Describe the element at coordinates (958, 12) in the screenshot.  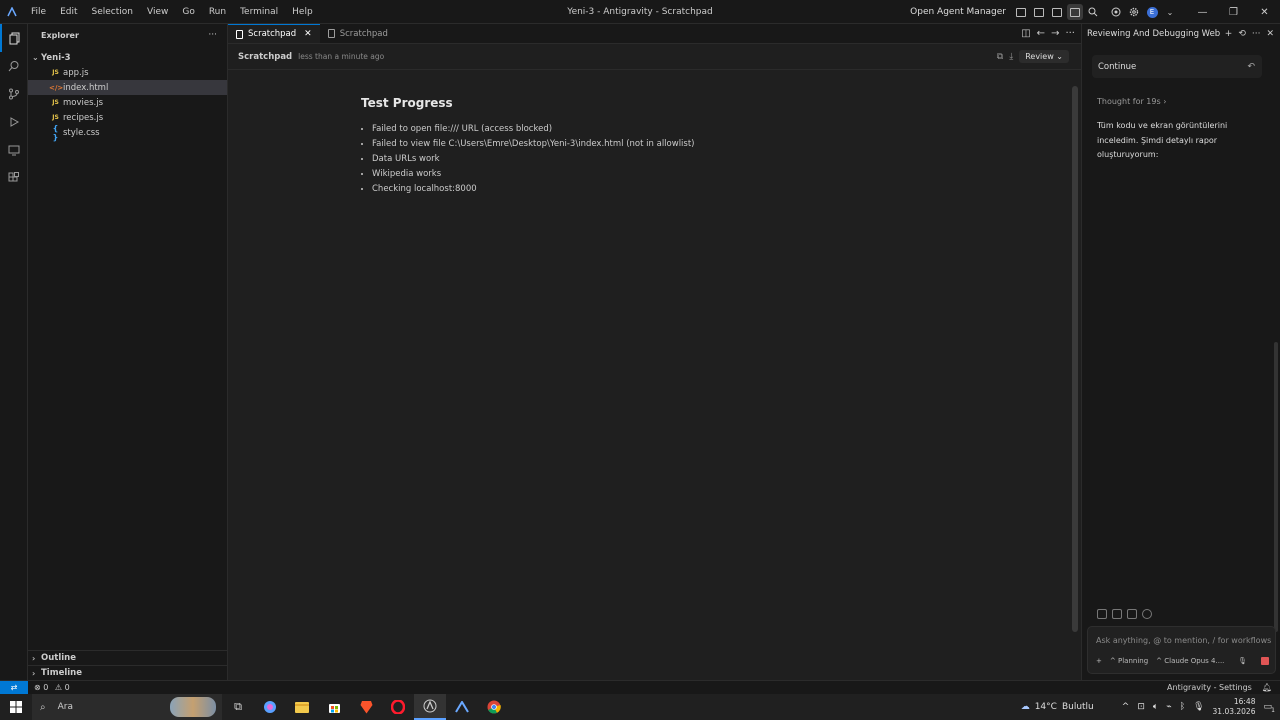
I see `open-agent-manager-button: Open Agent Manager` at that location.